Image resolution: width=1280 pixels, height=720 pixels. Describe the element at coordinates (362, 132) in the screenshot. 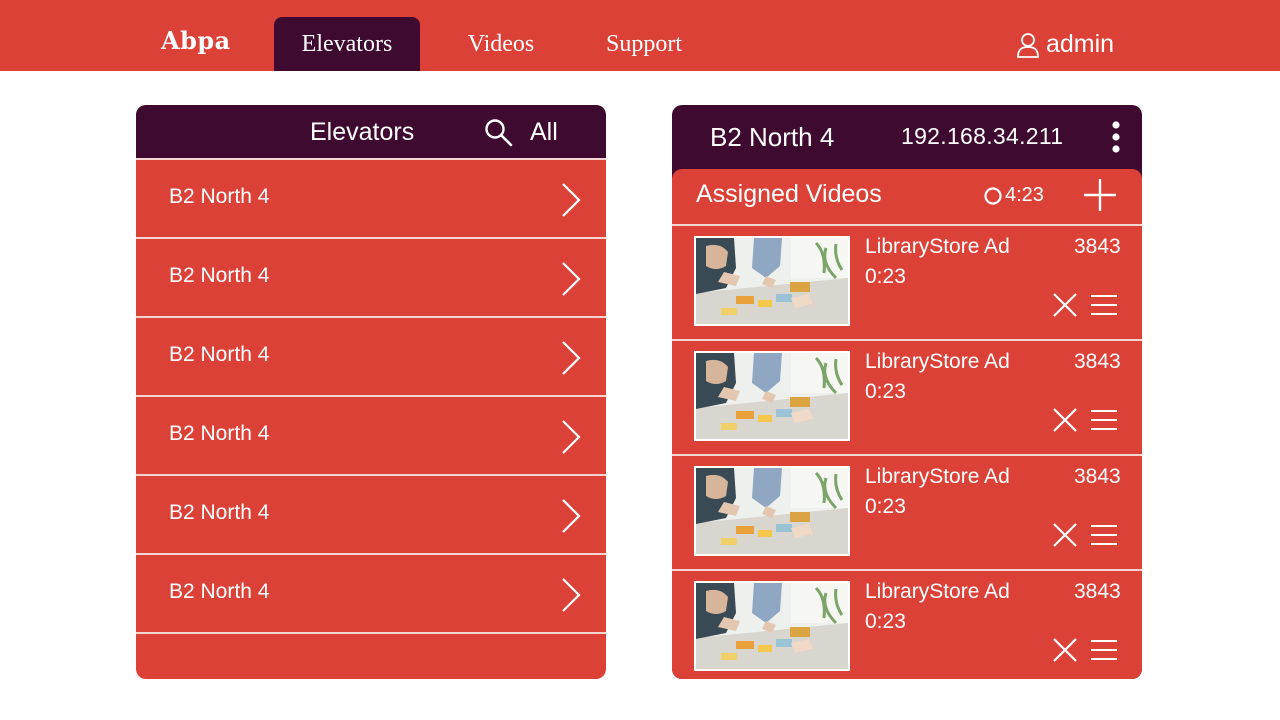

I see `elevators-panel-title: Elevators` at that location.